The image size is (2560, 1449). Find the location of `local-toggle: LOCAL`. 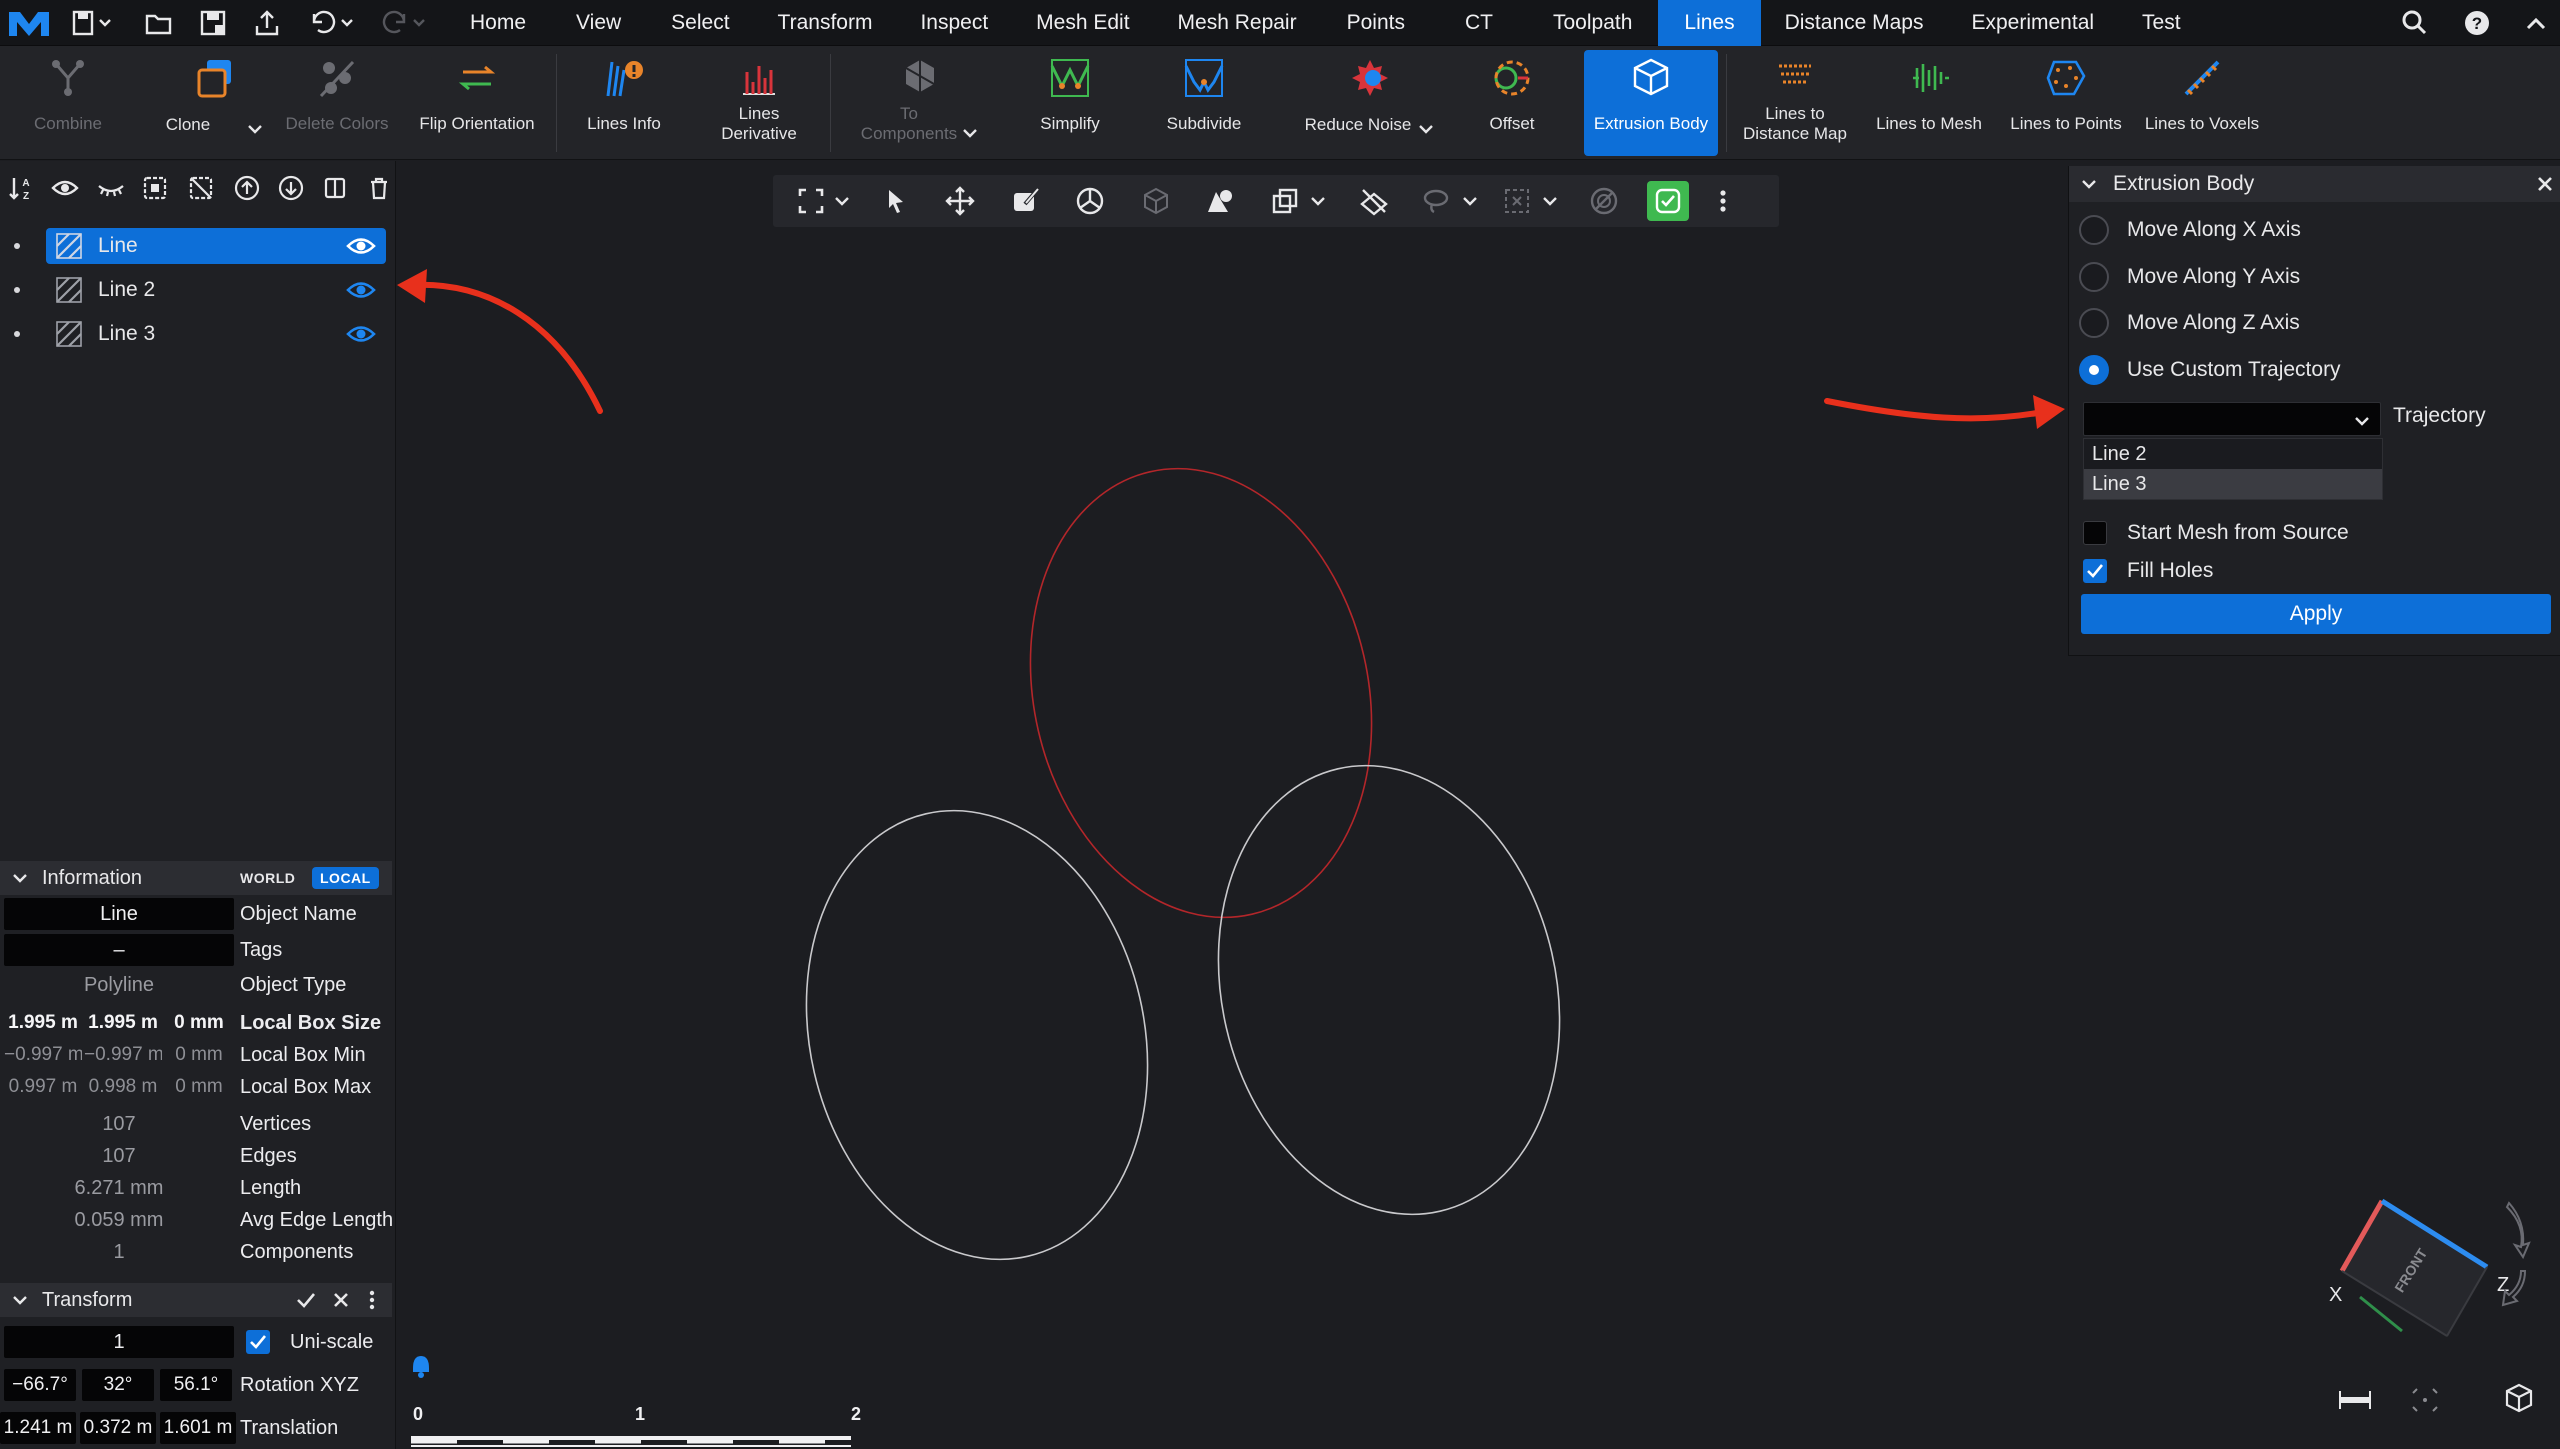

local-toggle: LOCAL is located at coordinates (345, 878).